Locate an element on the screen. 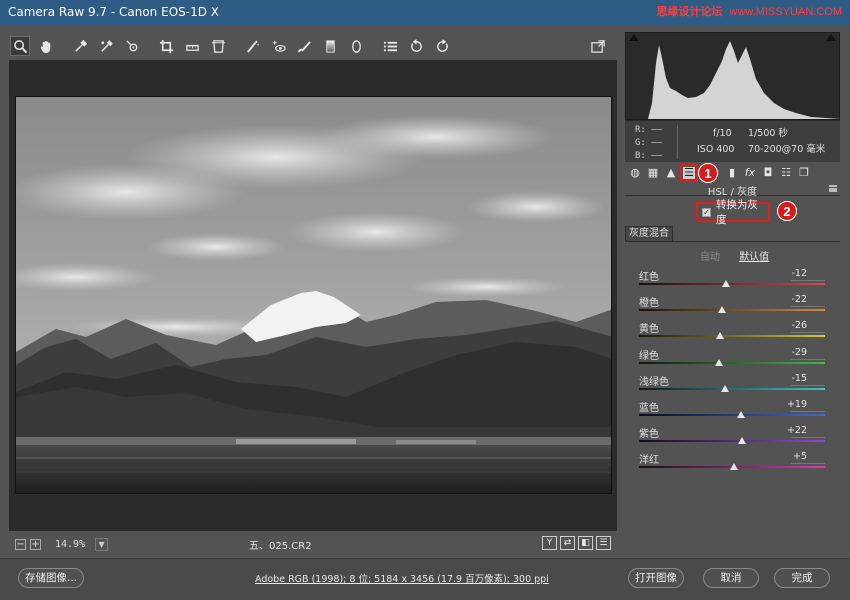 The width and height of the screenshot is (850, 600). preferences-icon is located at coordinates (390, 46).